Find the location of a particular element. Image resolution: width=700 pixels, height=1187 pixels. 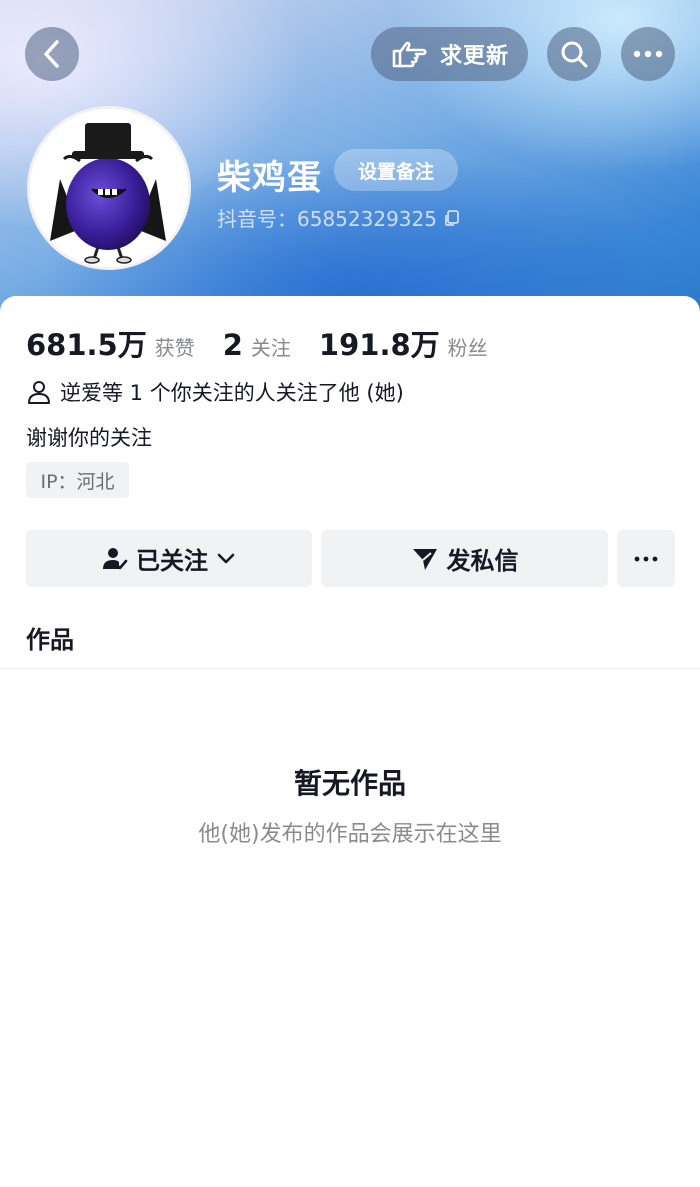

empty-state-title: 暂无作品 is located at coordinates (349, 783).